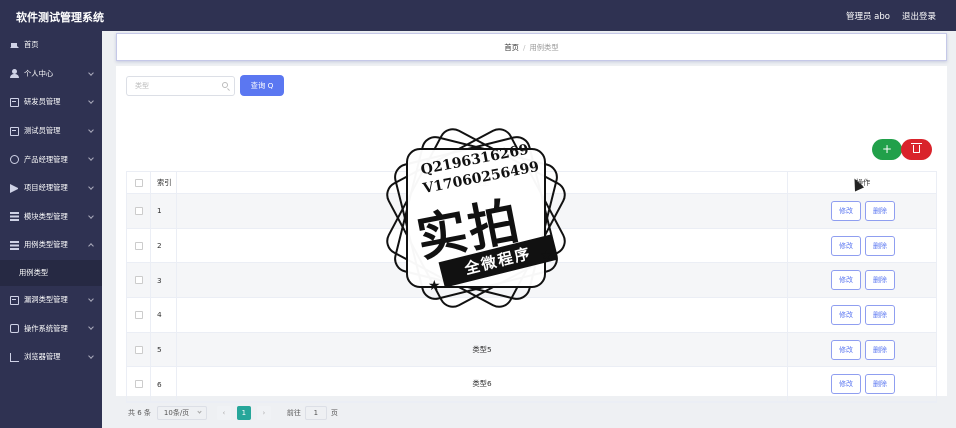 This screenshot has width=956, height=428. What do you see at coordinates (51, 272) in the screenshot?
I see `sidebar-subitem-case-type: 用例类型` at bounding box center [51, 272].